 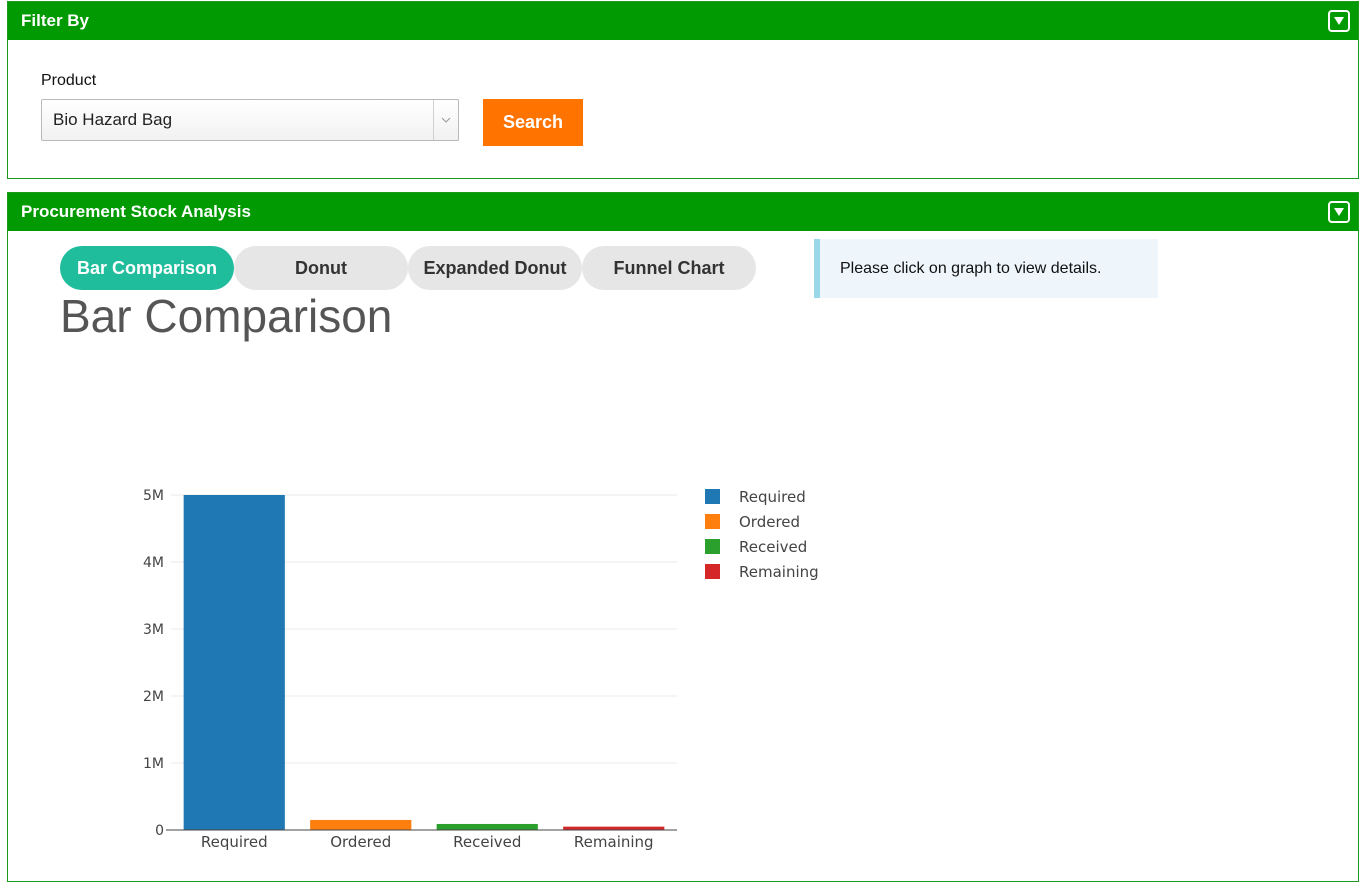 I want to click on caret-down-box-icon, so click(x=1339, y=21).